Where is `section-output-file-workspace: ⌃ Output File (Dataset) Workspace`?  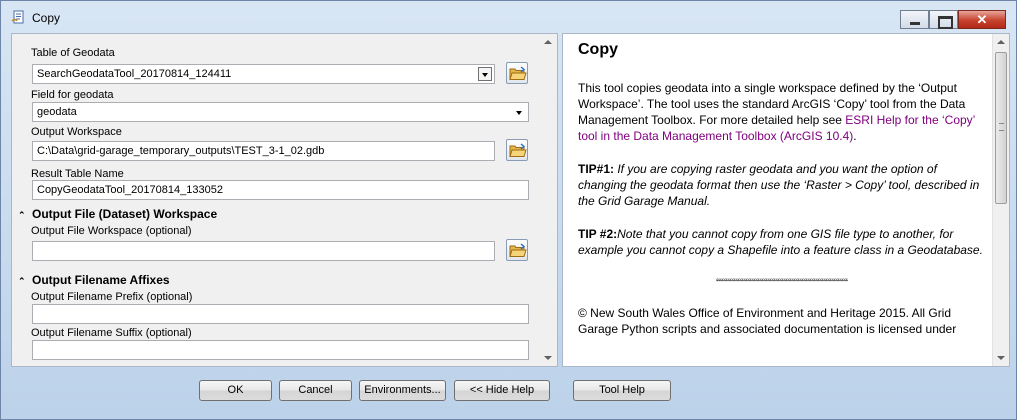
section-output-file-workspace: ⌃ Output File (Dataset) Workspace is located at coordinates (117, 214).